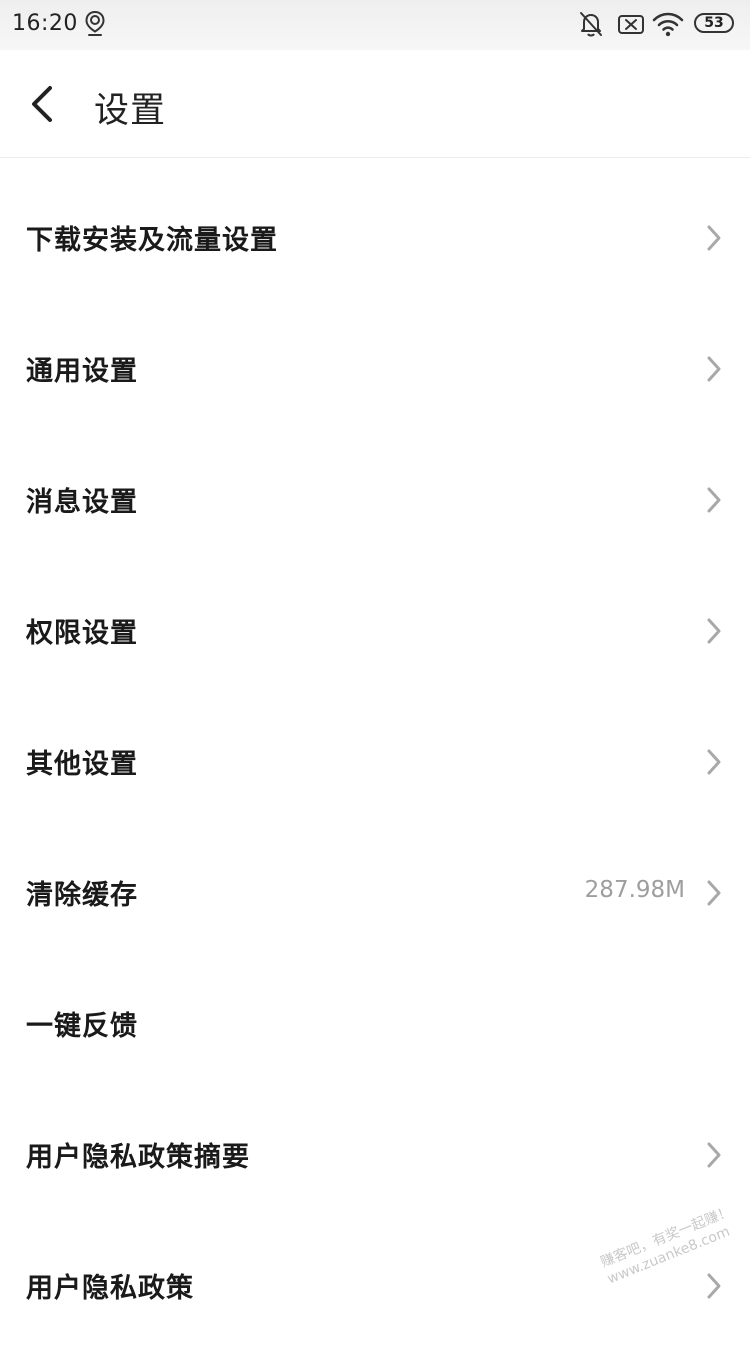 Image resolution: width=750 pixels, height=1351 pixels. What do you see at coordinates (375, 630) in the screenshot?
I see `settings-item-permissions: 权限设置` at bounding box center [375, 630].